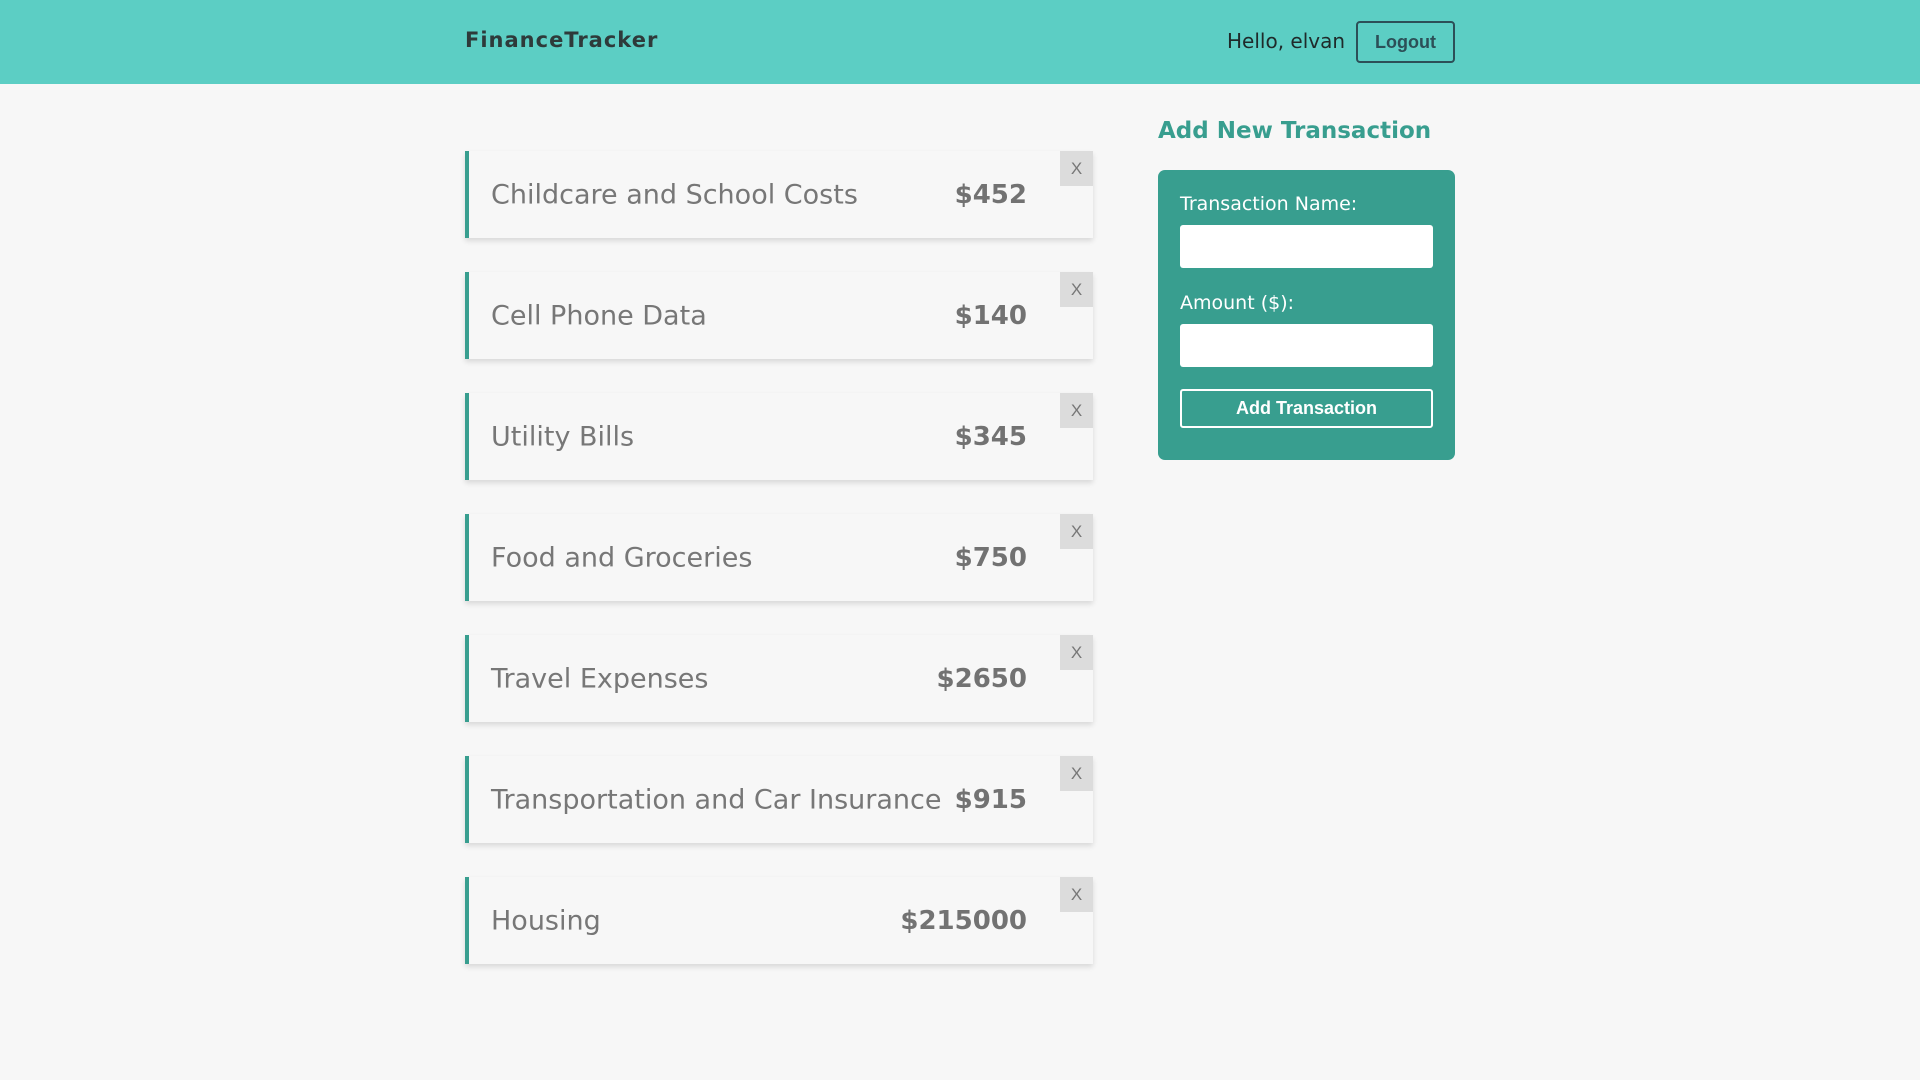 This screenshot has height=1080, width=1920. What do you see at coordinates (1295, 131) in the screenshot?
I see `add-transaction-heading: Add New Transaction` at bounding box center [1295, 131].